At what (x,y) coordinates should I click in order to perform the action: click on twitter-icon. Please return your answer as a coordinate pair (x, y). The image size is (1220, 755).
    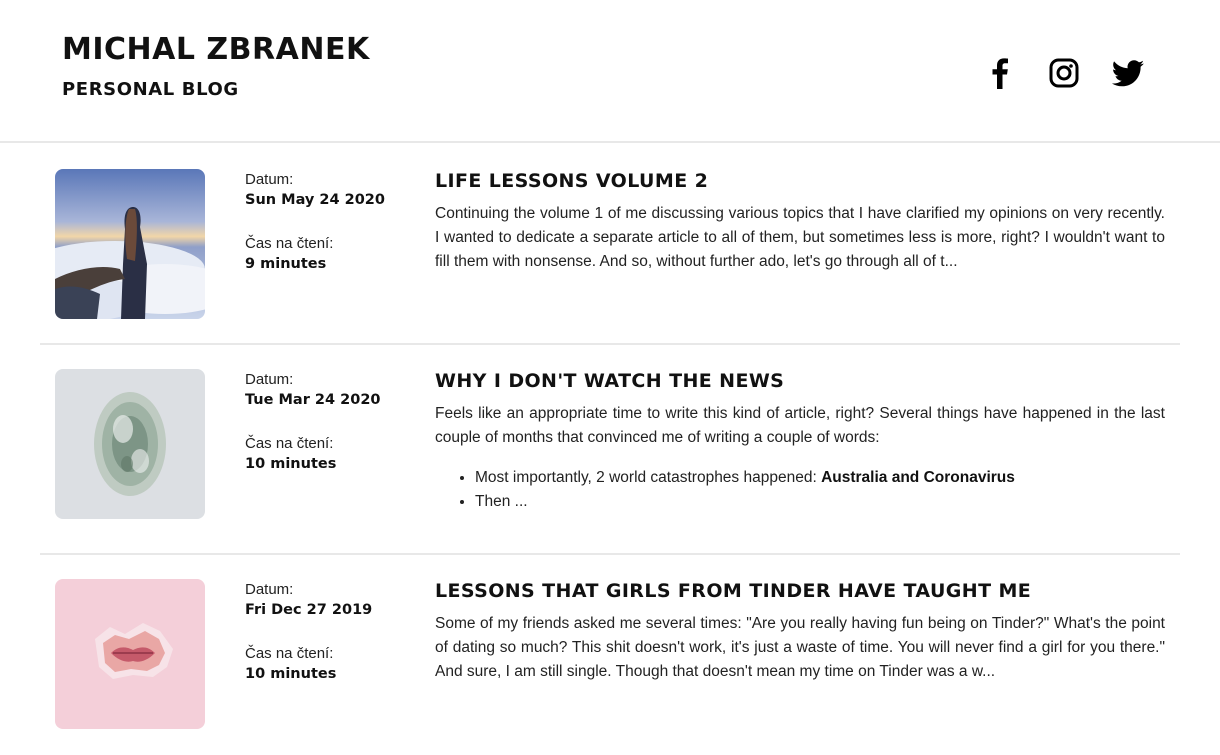
    Looking at the image, I should click on (1127, 73).